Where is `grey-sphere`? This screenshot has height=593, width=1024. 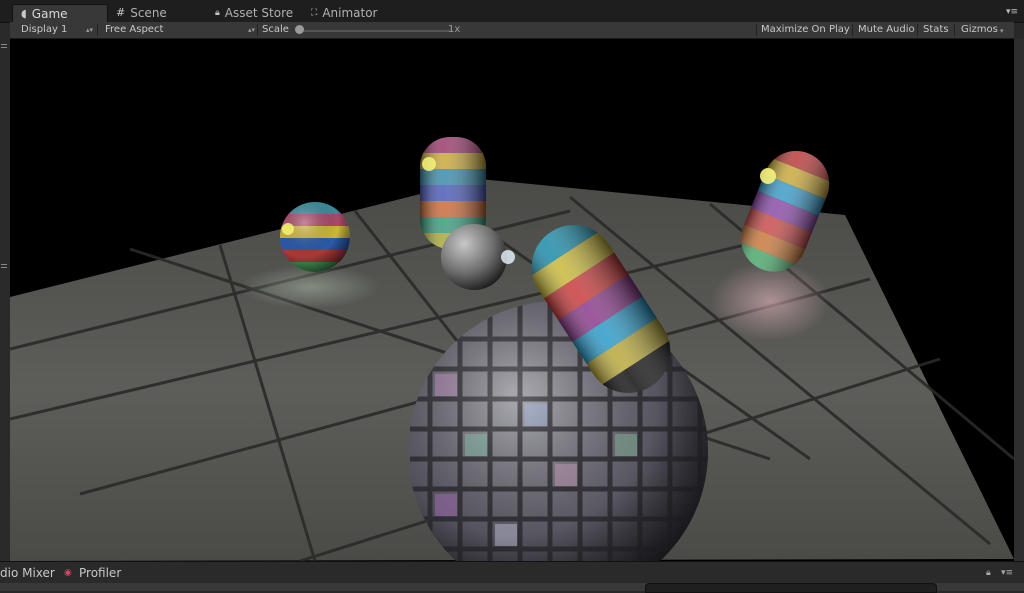 grey-sphere is located at coordinates (474, 257).